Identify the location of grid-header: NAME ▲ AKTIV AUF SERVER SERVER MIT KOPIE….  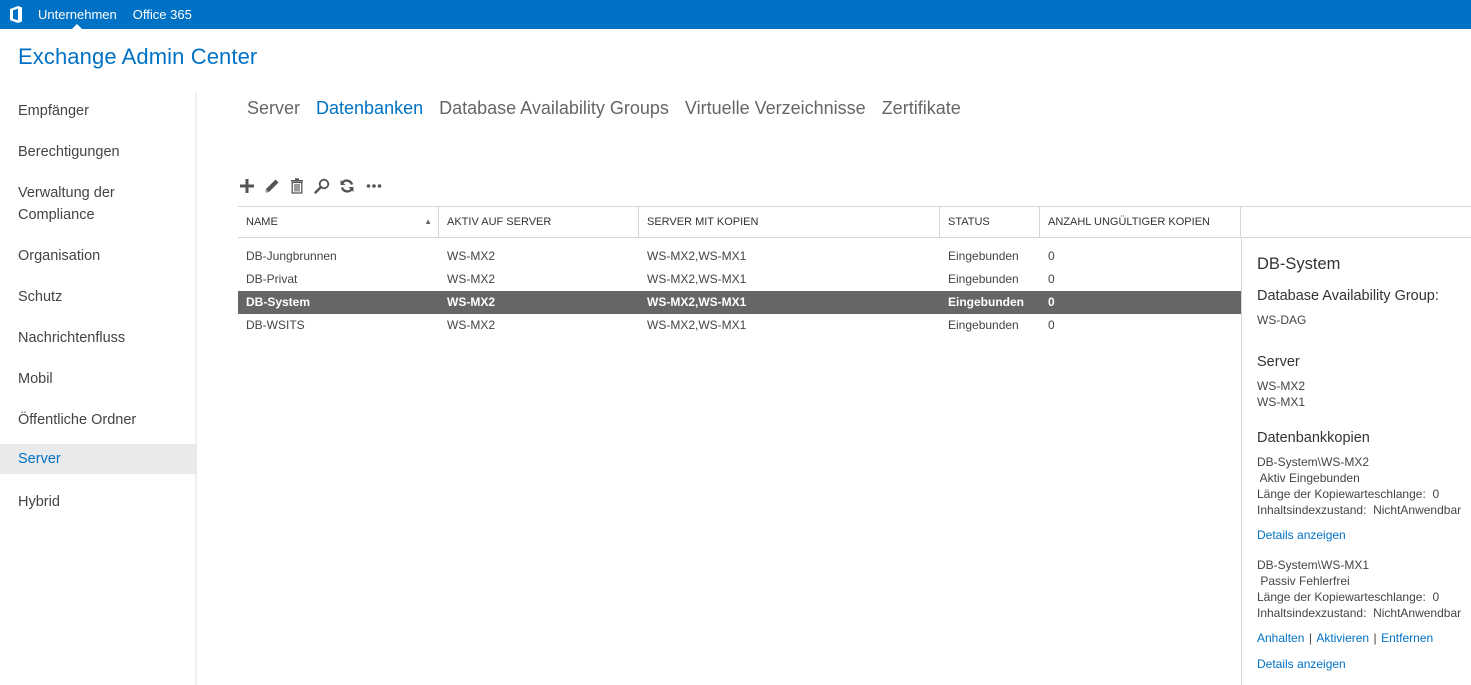
(854, 222).